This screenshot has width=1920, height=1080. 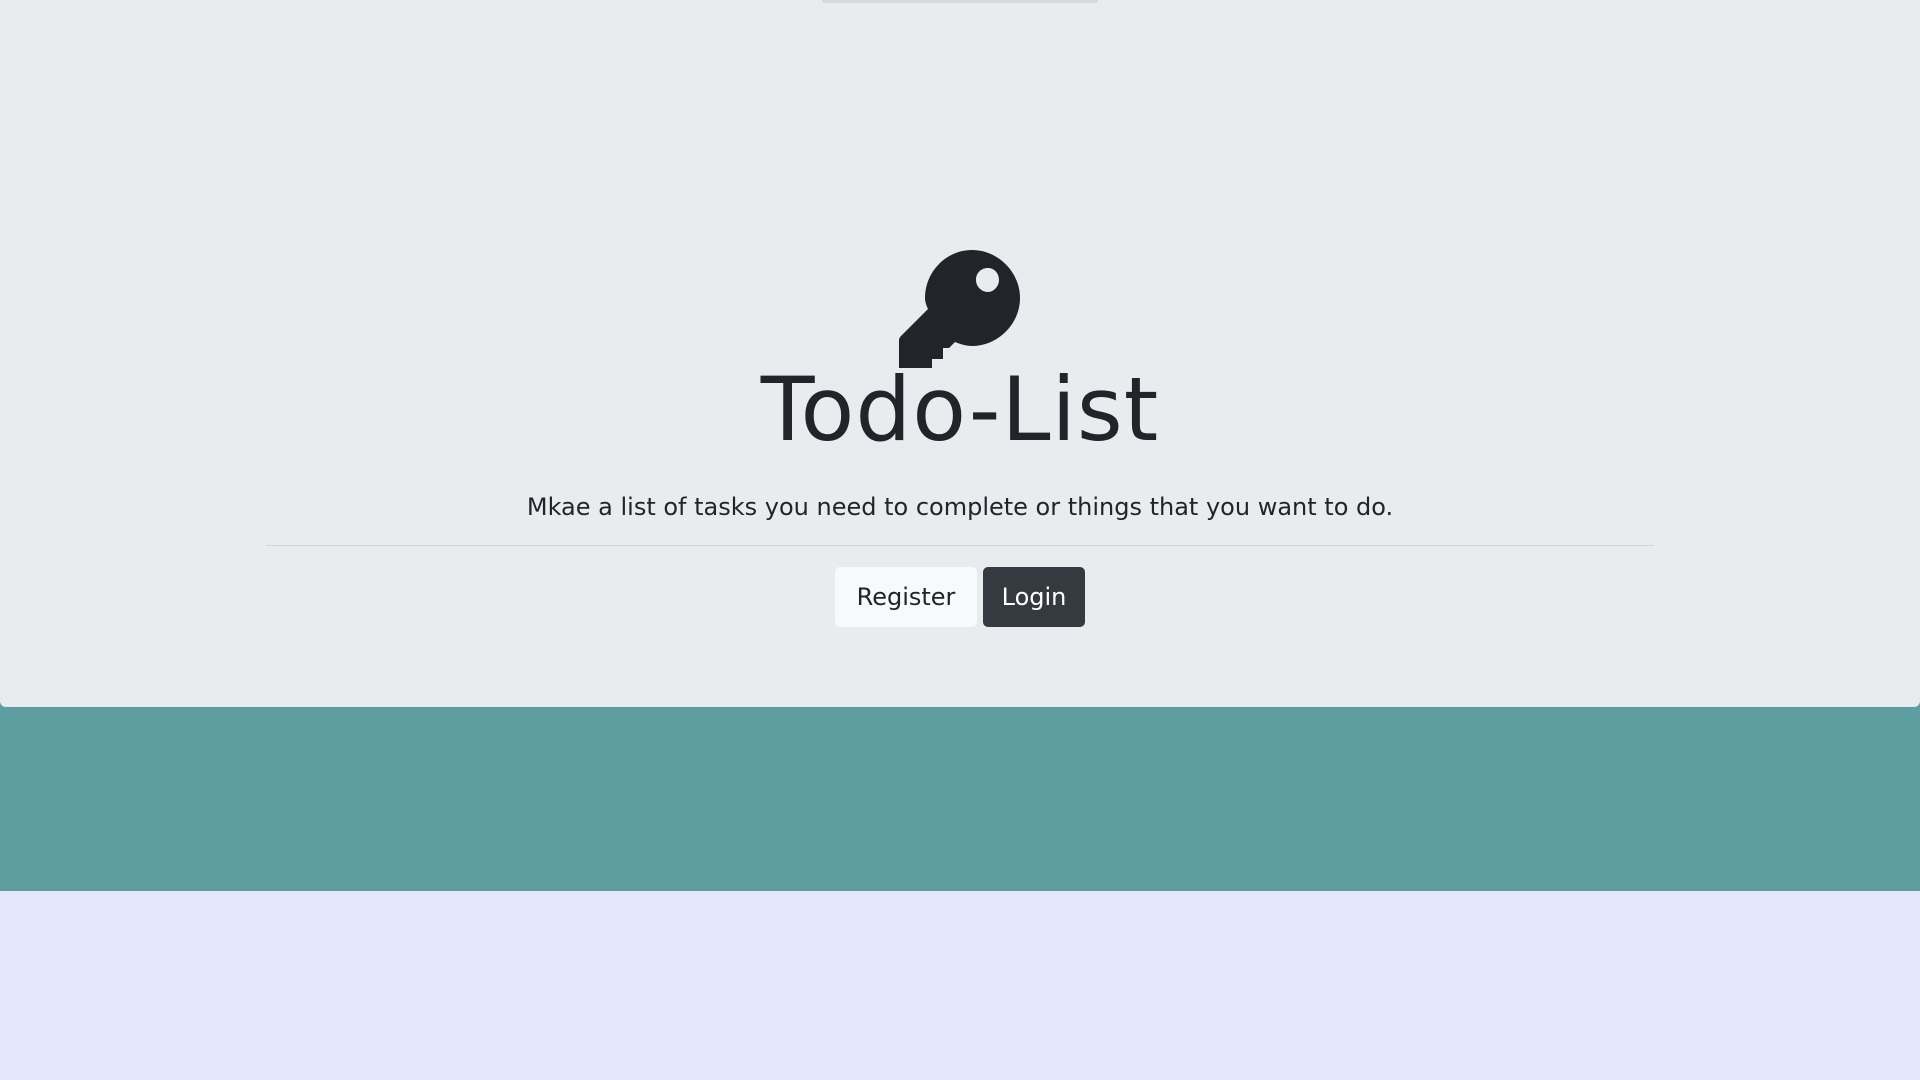 I want to click on page-title: Todo-List, so click(x=960, y=409).